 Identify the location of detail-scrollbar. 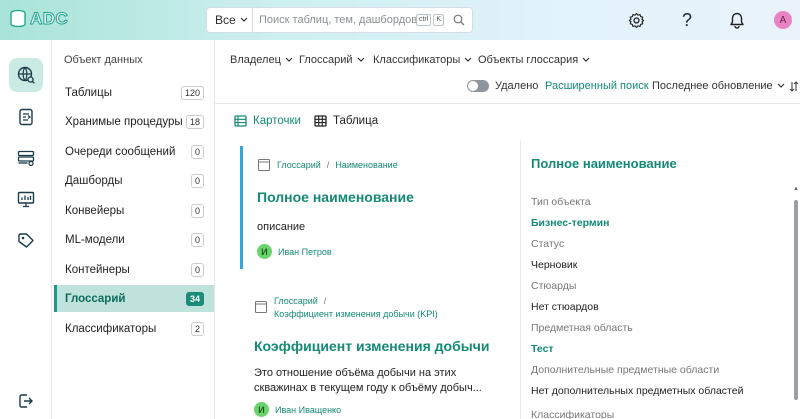
(796, 300).